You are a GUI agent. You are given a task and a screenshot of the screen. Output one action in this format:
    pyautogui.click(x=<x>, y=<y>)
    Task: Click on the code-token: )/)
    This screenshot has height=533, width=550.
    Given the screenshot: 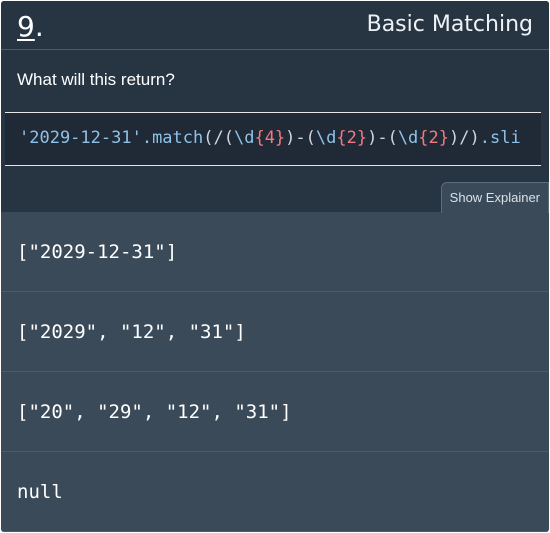 What is the action you would take?
    pyautogui.click(x=464, y=138)
    